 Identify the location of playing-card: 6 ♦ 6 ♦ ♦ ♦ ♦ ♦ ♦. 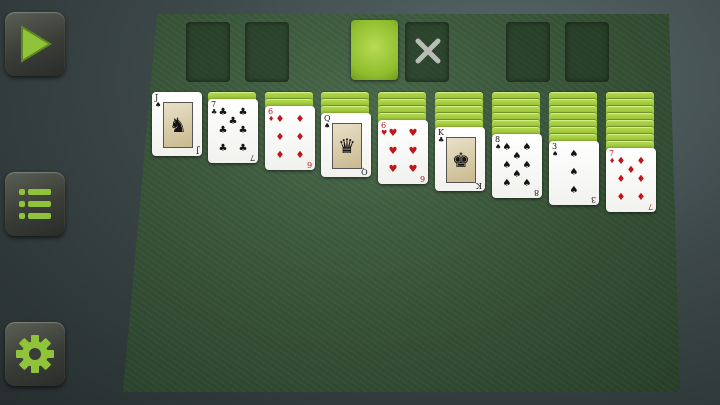
(290, 138).